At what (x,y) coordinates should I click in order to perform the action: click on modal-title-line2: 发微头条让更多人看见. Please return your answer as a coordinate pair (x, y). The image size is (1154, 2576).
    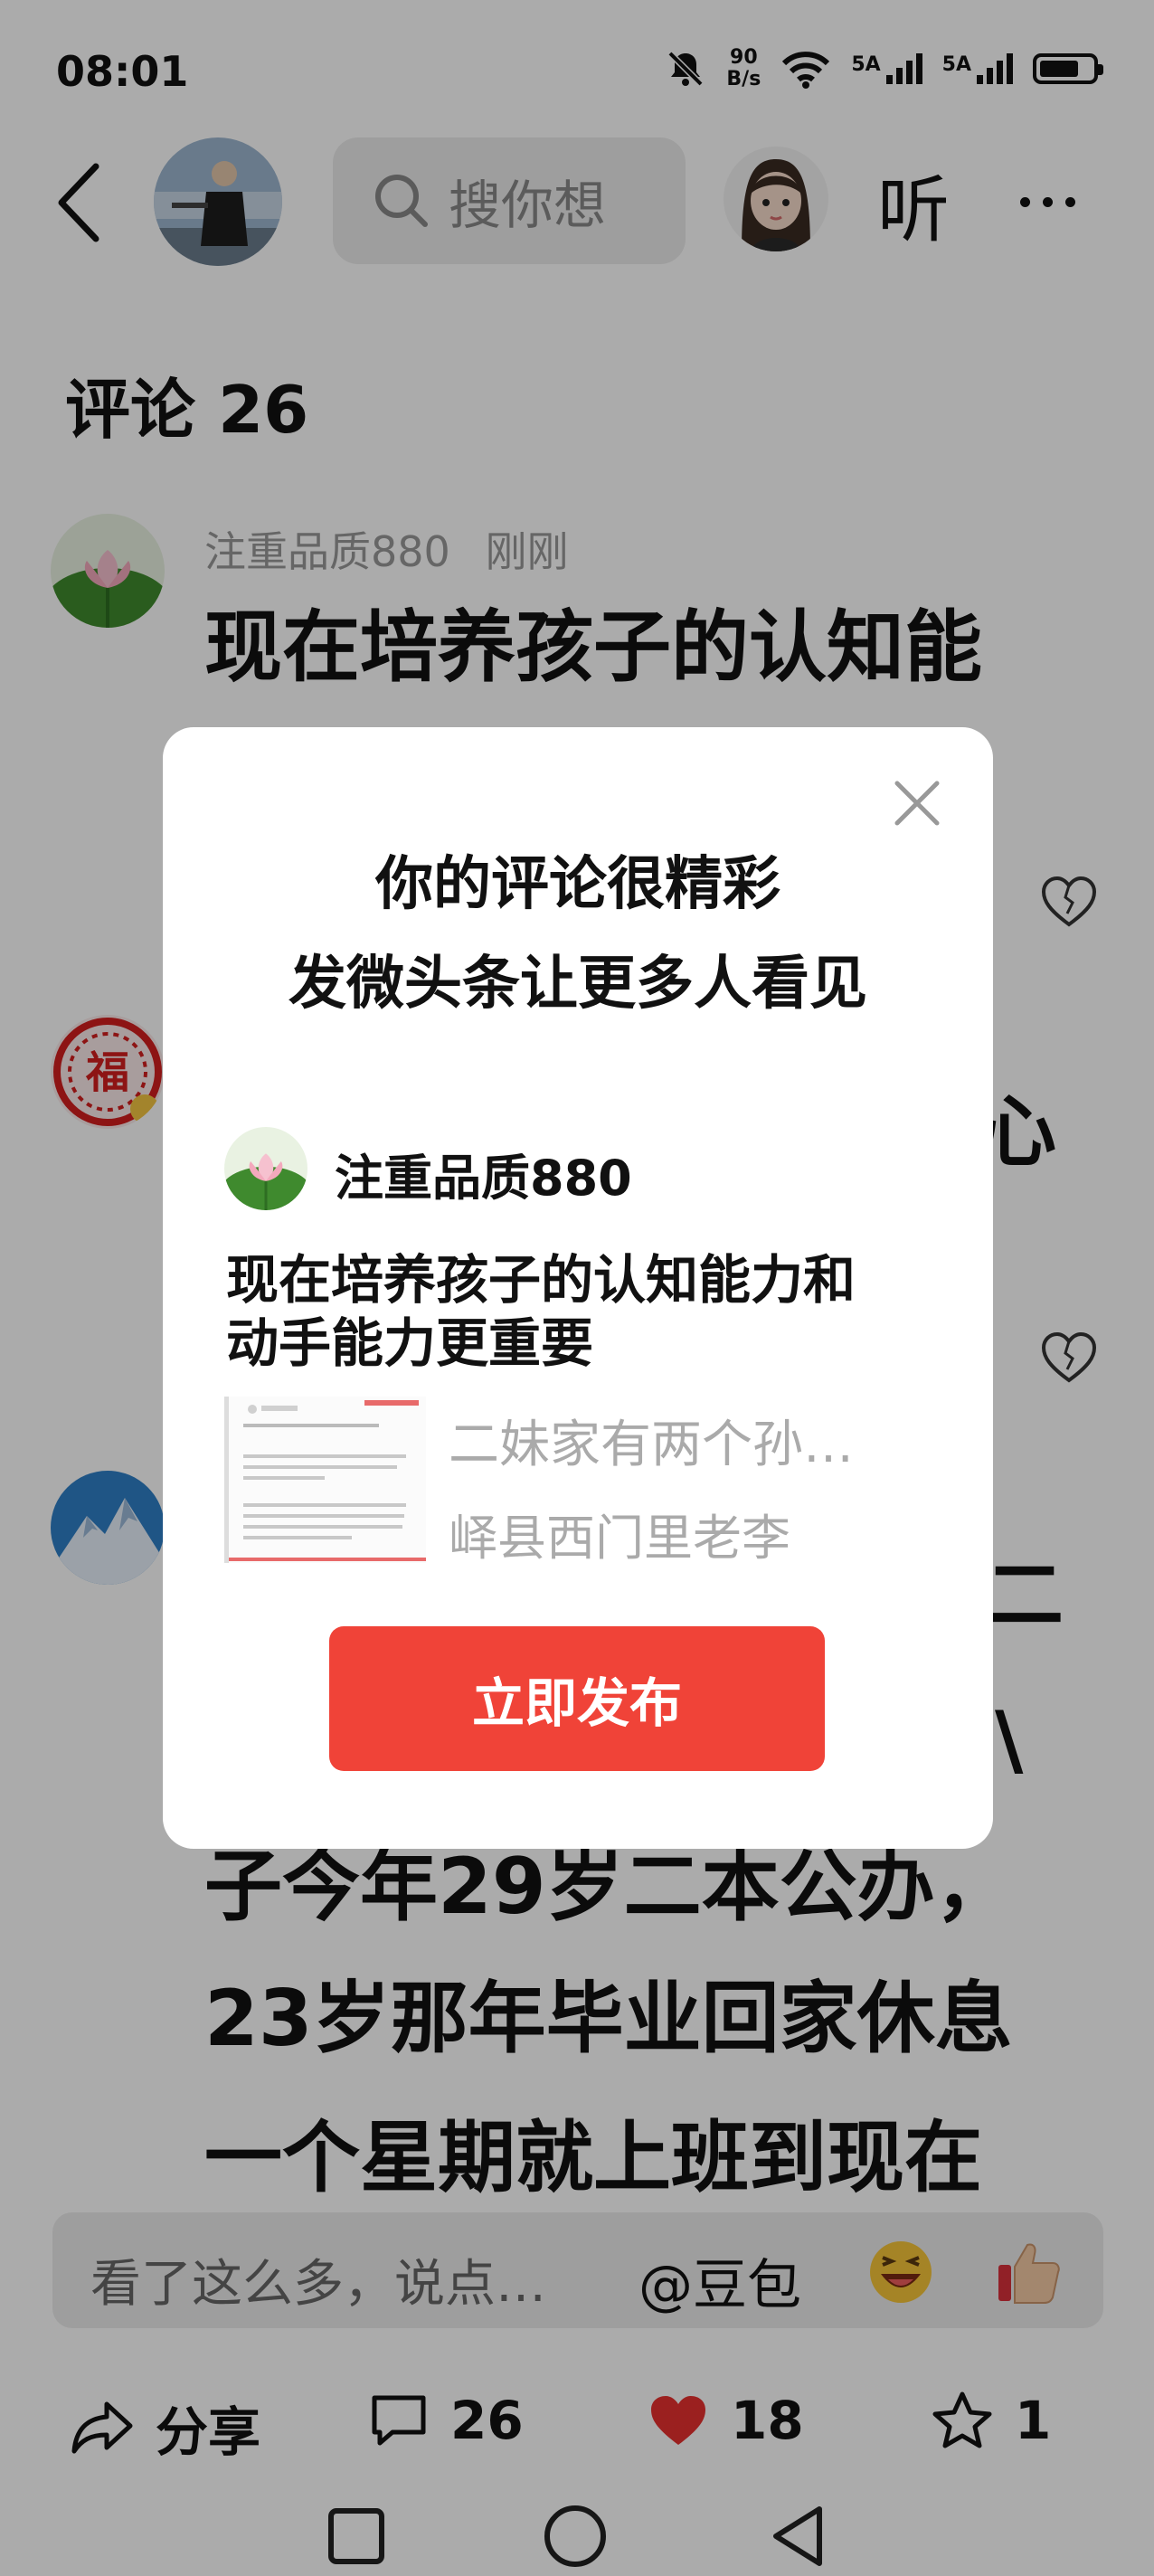
    Looking at the image, I should click on (577, 985).